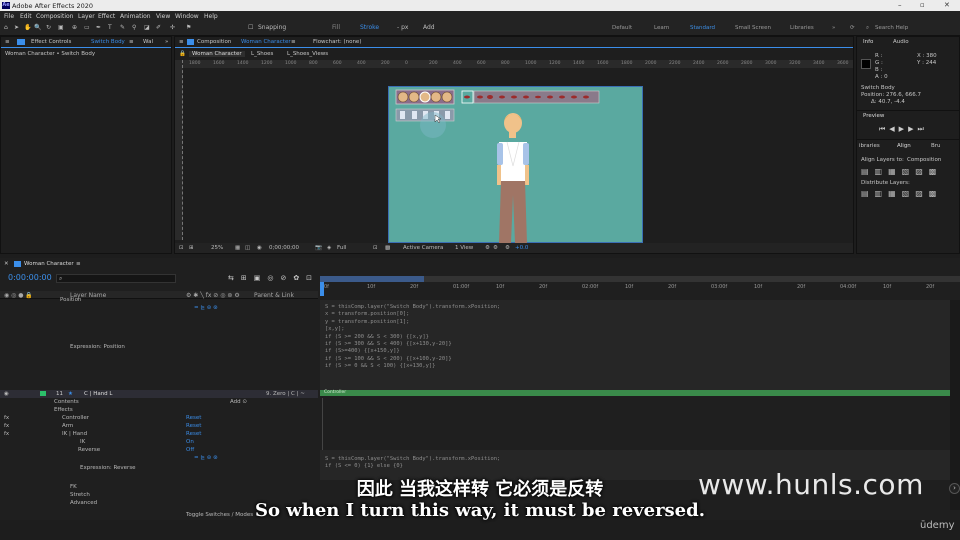 This screenshot has width=960, height=540. I want to click on lock-icon: 🔒, so click(182, 54).